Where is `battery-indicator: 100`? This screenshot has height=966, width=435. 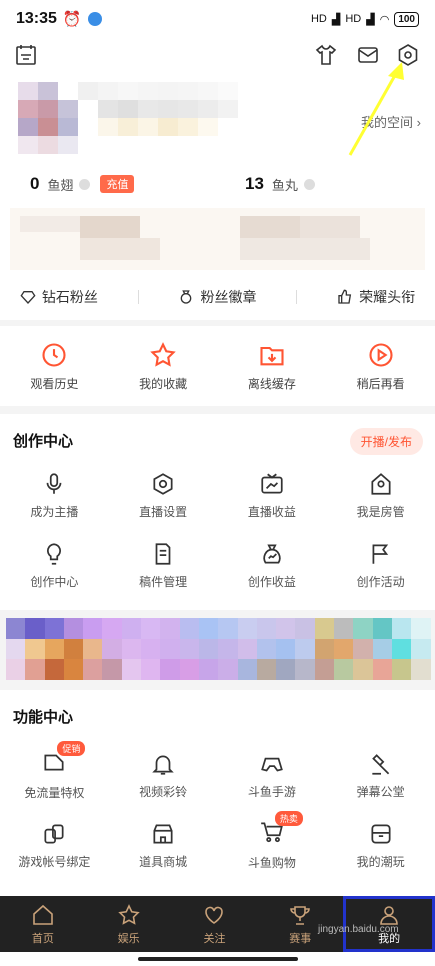 battery-indicator: 100 is located at coordinates (406, 19).